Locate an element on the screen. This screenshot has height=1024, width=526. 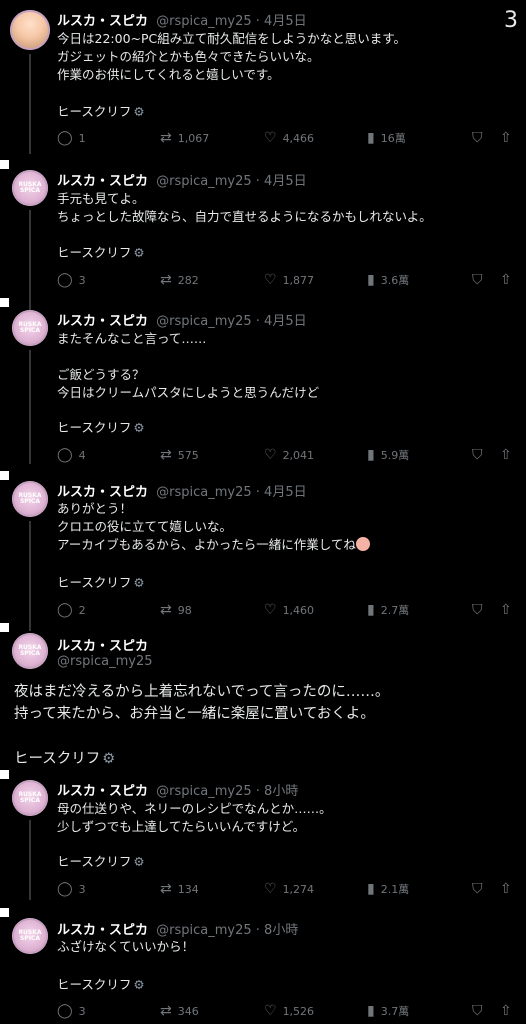
retweet-button: ⇄ 346 is located at coordinates (179, 1011).